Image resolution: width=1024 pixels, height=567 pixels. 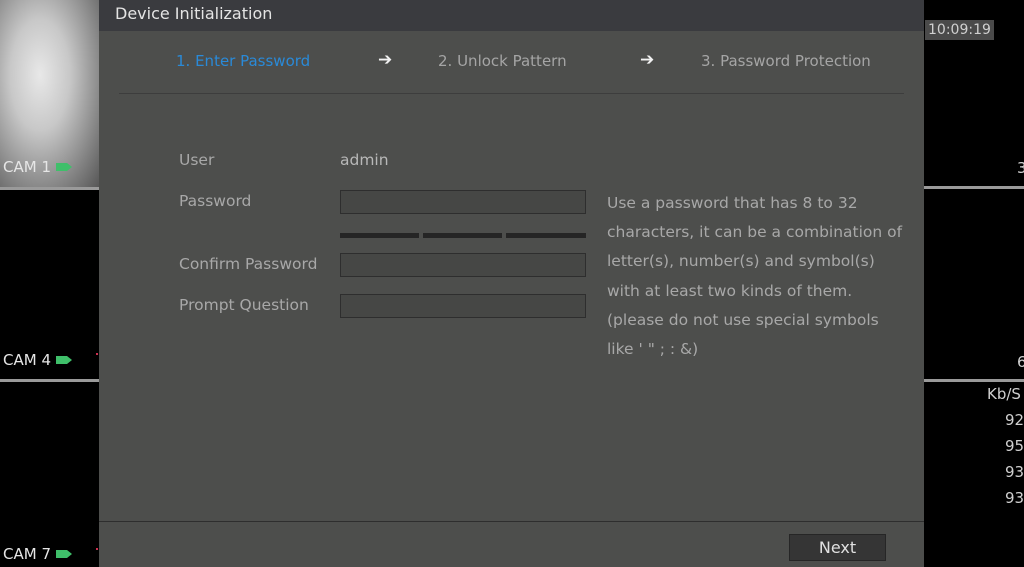 What do you see at coordinates (786, 61) in the screenshot?
I see `step-password-protection: 3. Password Protection` at bounding box center [786, 61].